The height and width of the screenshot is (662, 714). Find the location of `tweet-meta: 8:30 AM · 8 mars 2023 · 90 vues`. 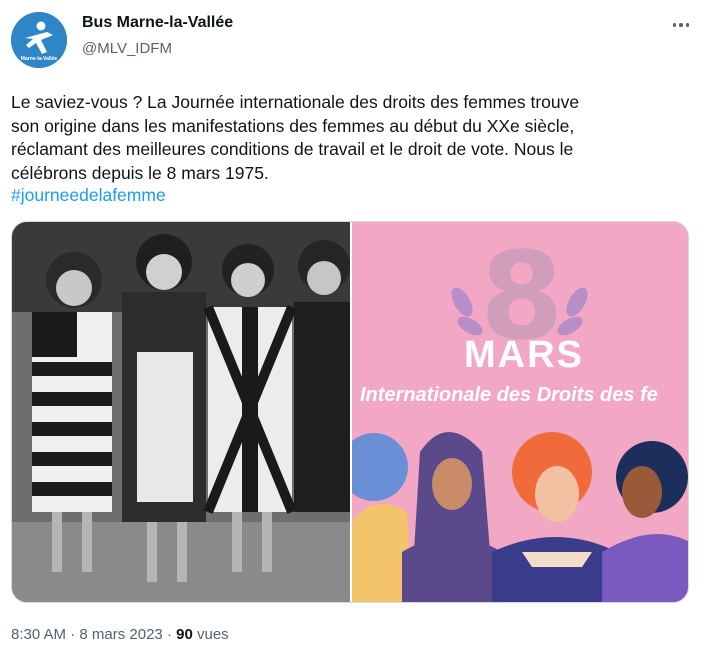

tweet-meta: 8:30 AM · 8 mars 2023 · 90 vues is located at coordinates (120, 634).